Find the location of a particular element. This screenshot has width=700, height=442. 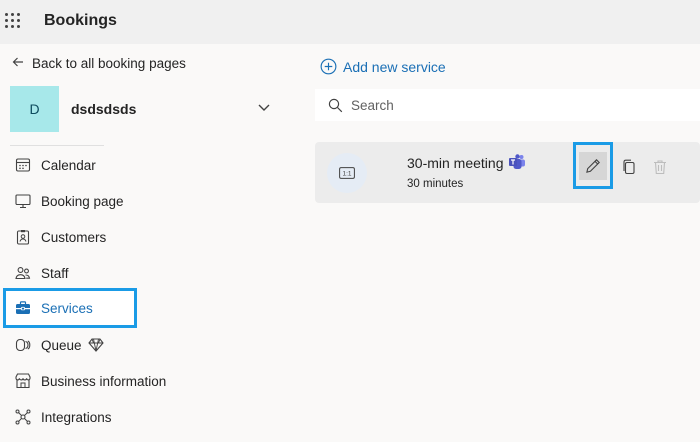

integrations-icon is located at coordinates (23, 417).